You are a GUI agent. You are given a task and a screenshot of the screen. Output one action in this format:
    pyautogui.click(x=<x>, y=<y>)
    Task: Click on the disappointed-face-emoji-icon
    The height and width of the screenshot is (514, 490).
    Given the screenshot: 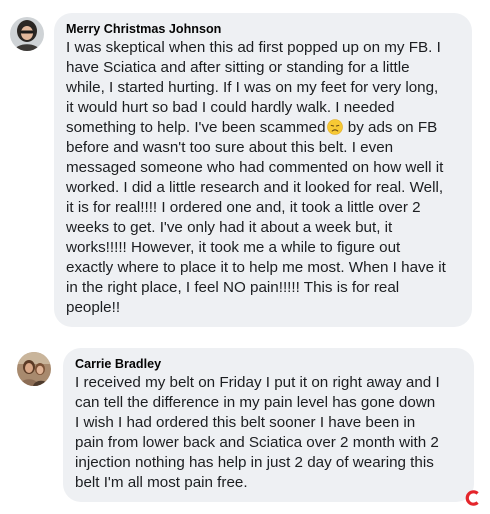 What is the action you would take?
    pyautogui.click(x=334, y=127)
    